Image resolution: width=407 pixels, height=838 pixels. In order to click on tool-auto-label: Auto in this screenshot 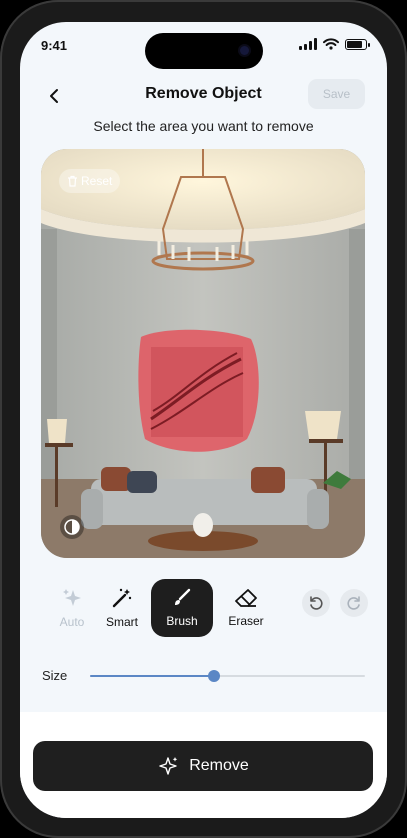, I will do `click(72, 622)`.